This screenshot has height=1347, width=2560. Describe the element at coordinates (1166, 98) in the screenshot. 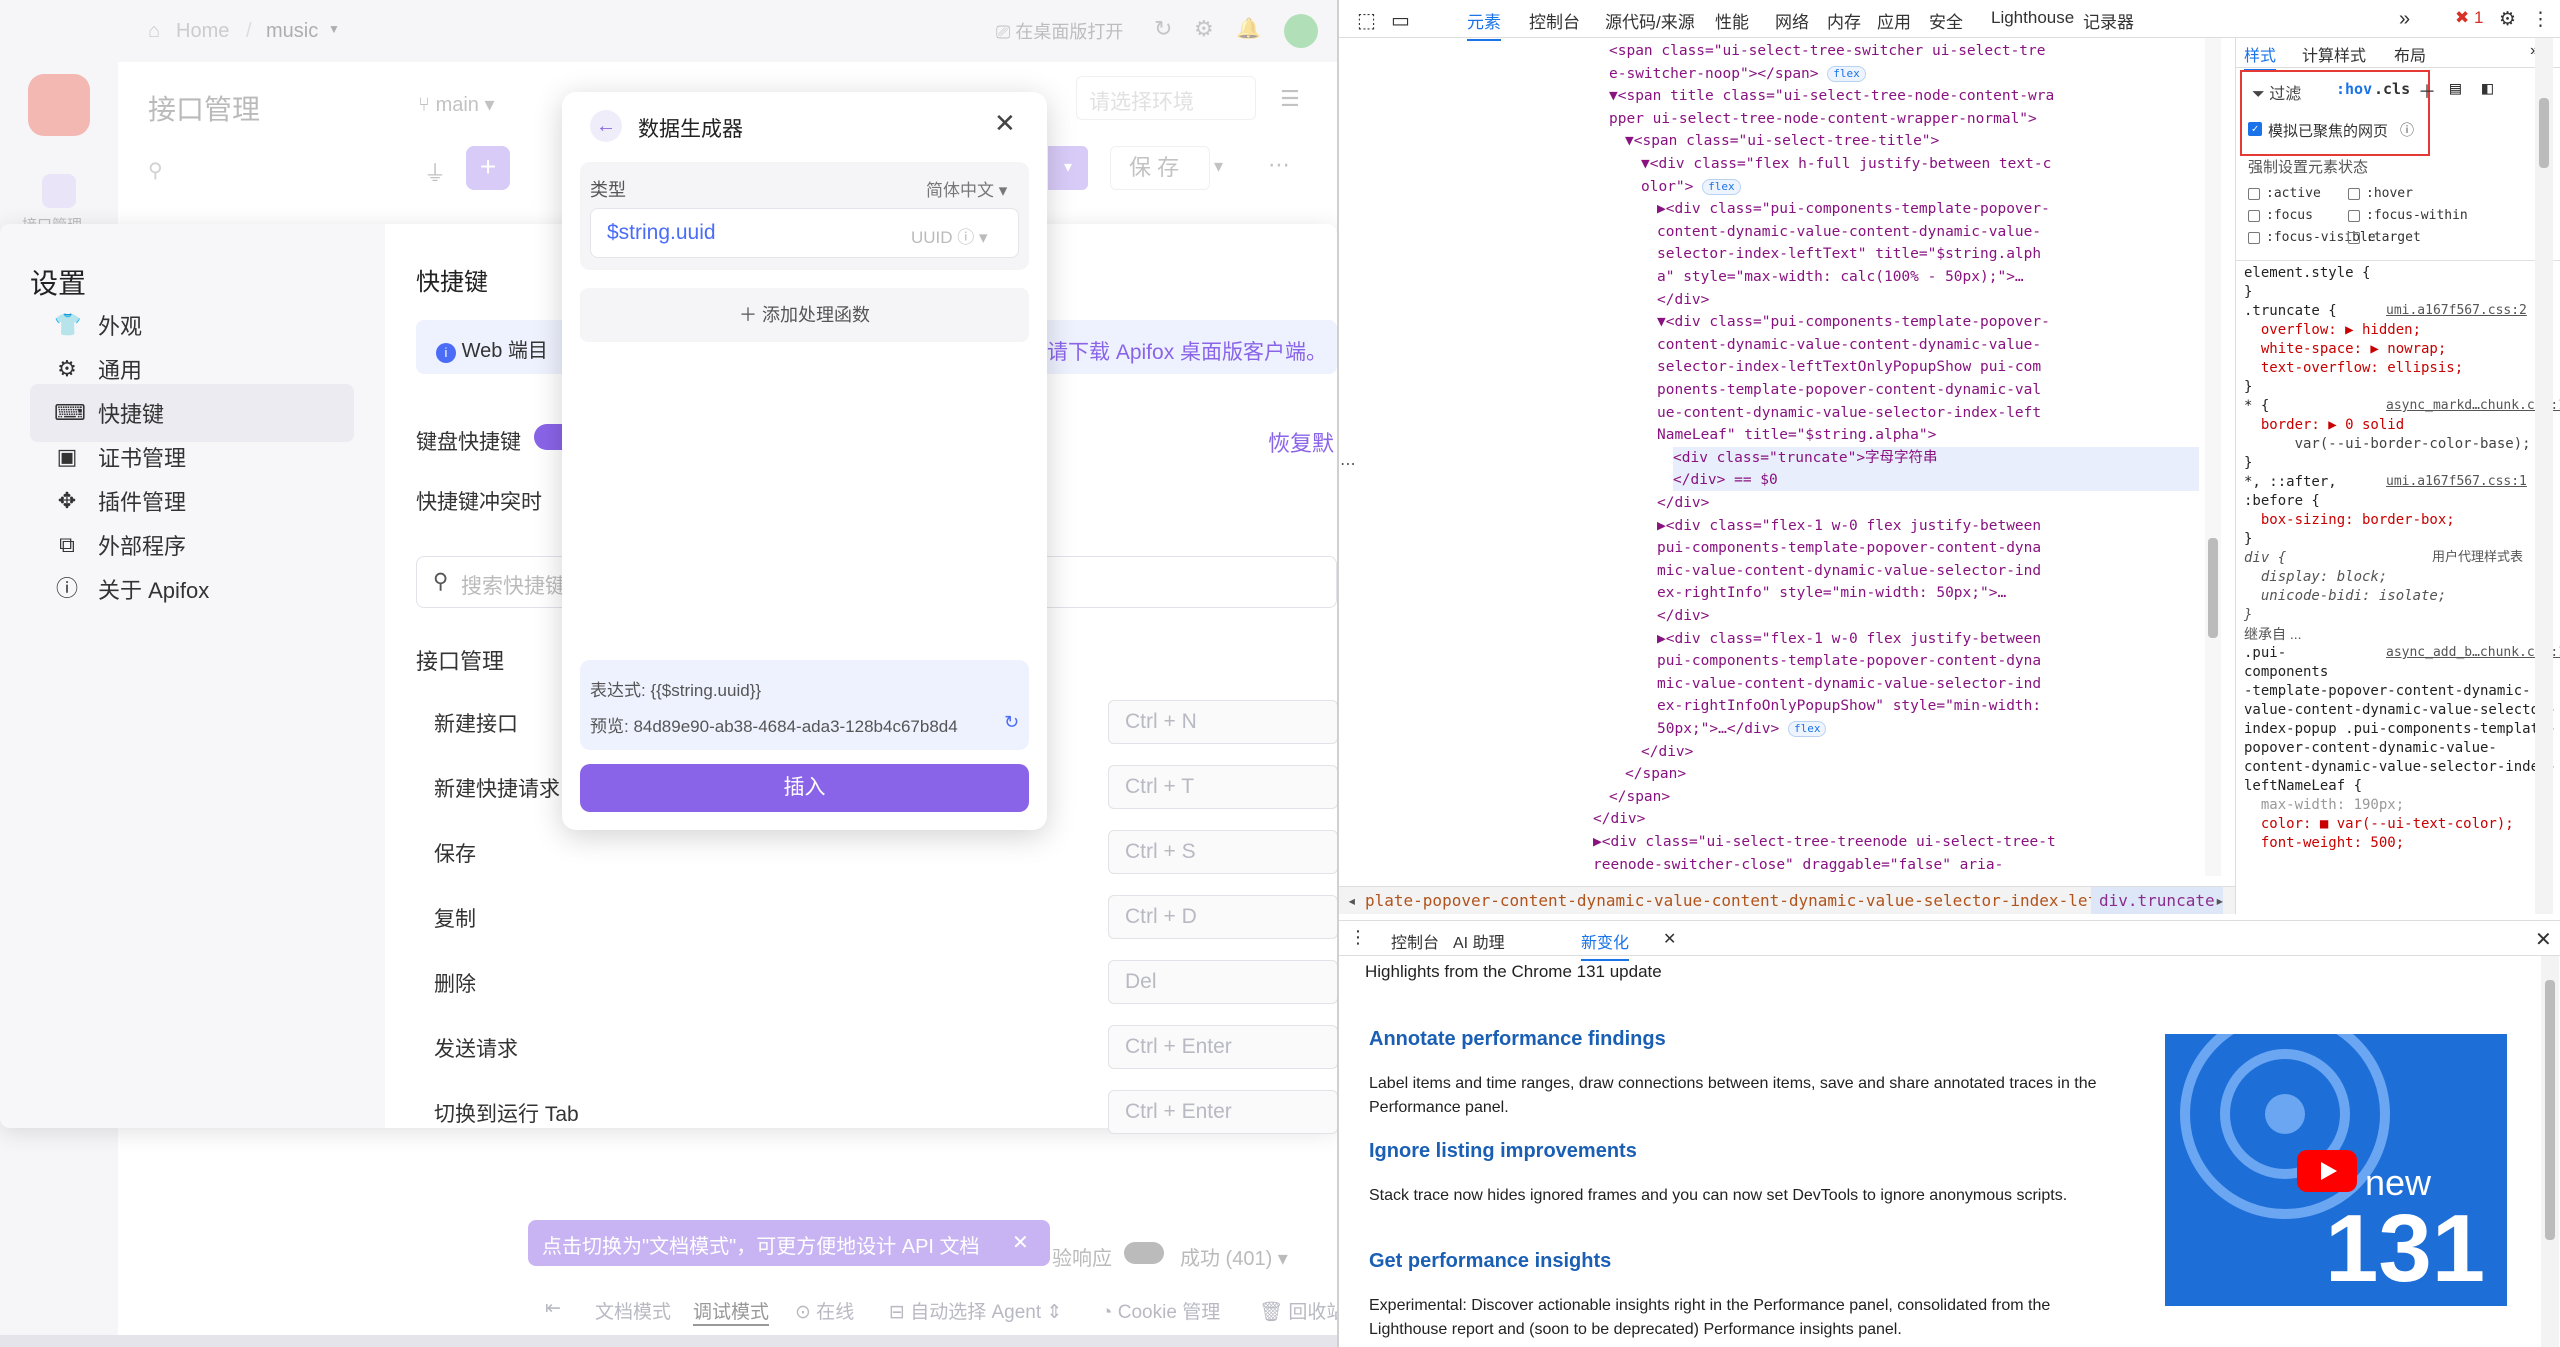

I see `env-select: 请选择环境` at that location.